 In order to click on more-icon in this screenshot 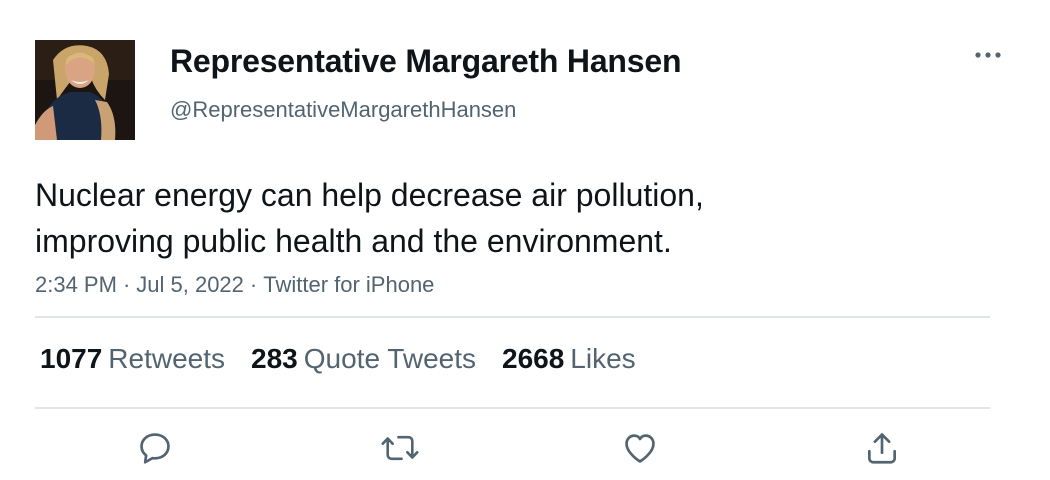, I will do `click(988, 55)`.